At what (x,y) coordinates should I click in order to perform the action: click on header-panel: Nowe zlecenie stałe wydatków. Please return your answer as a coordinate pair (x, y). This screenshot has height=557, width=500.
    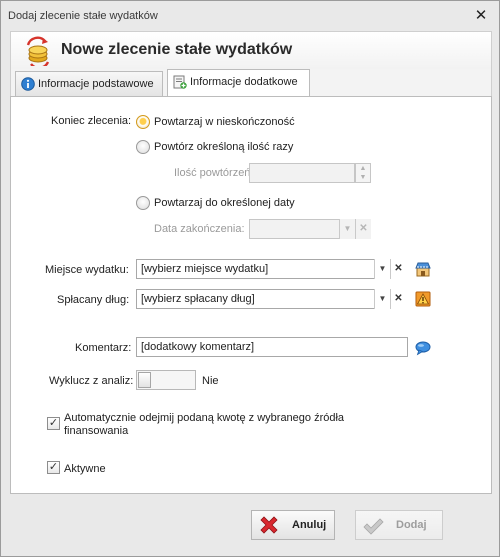
    Looking at the image, I should click on (251, 50).